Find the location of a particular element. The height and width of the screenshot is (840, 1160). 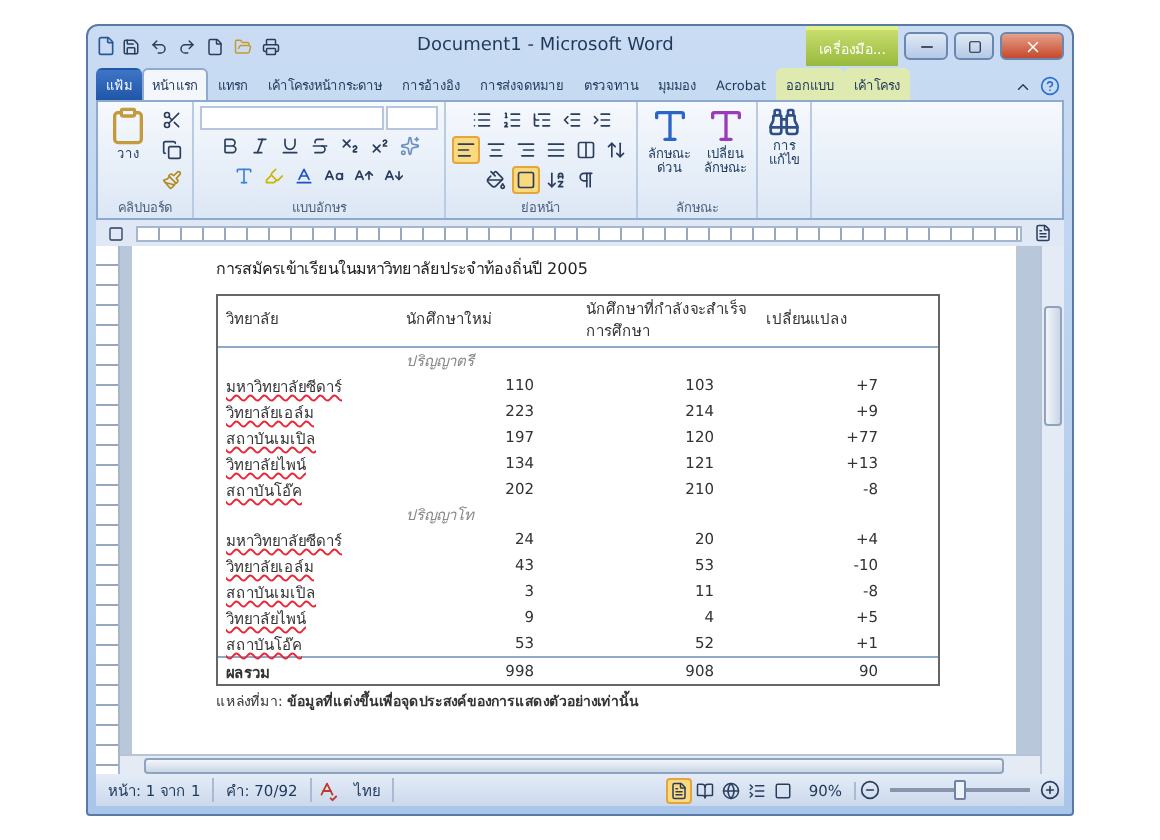

tab-selector-icon is located at coordinates (116, 233).